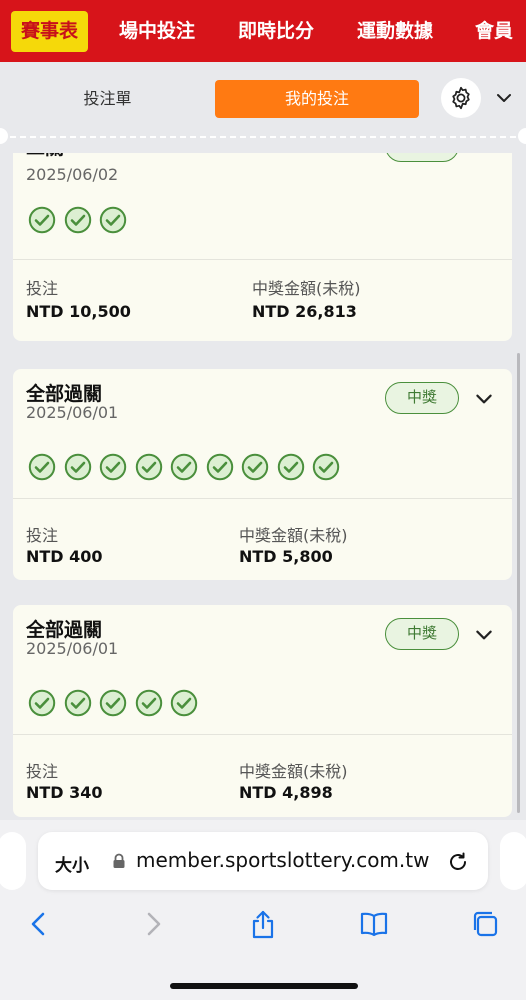 The width and height of the screenshot is (526, 1000). I want to click on tab-betslip: 投注單, so click(107, 99).